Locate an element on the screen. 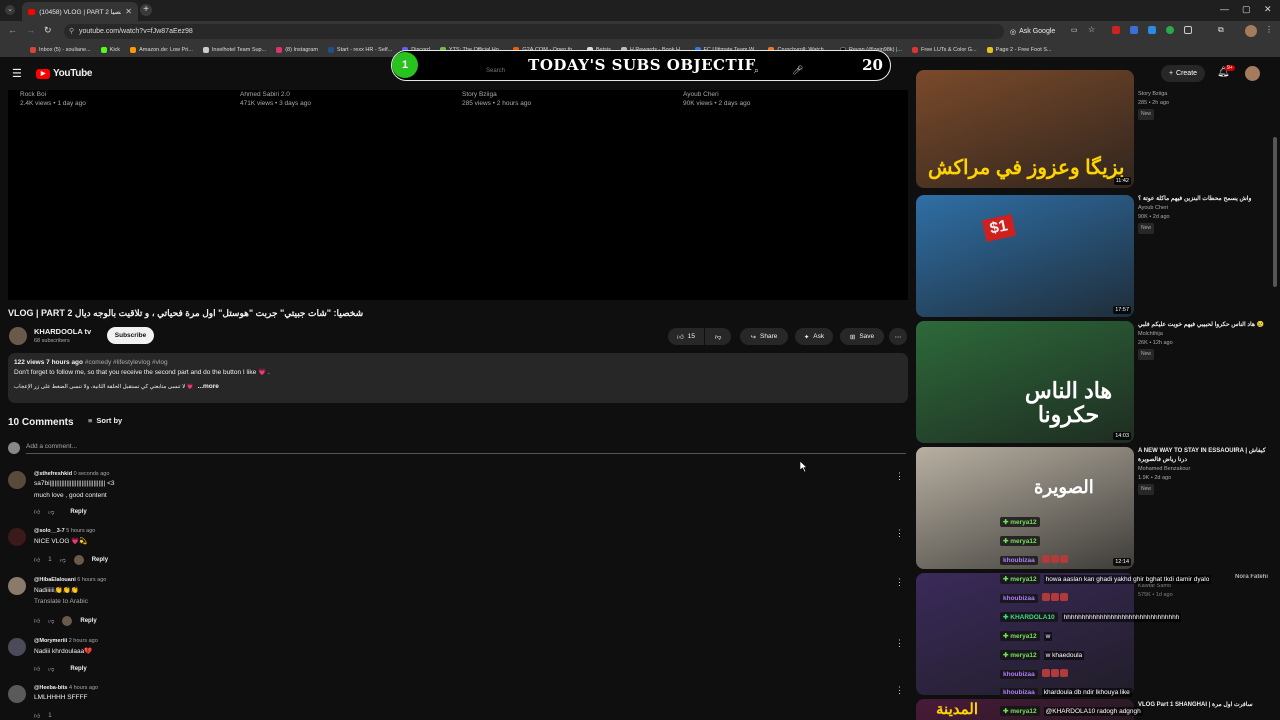  dislike-button: 👎︎ is located at coordinates (718, 336).